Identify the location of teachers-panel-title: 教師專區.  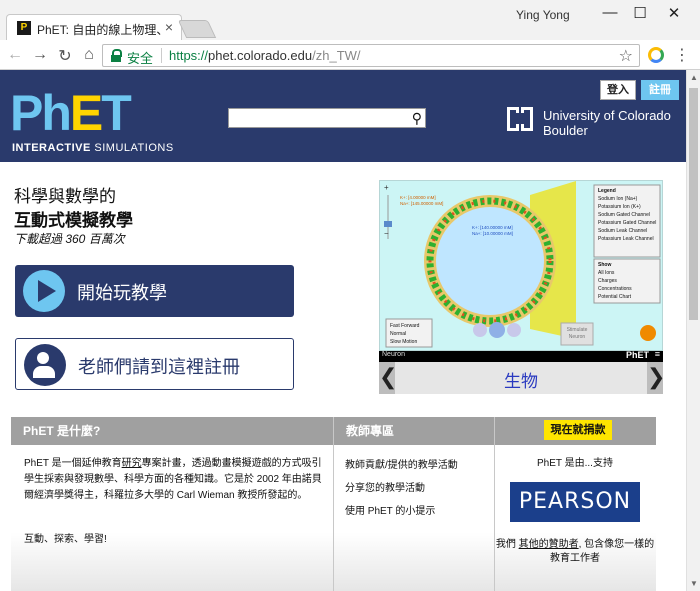
(414, 431).